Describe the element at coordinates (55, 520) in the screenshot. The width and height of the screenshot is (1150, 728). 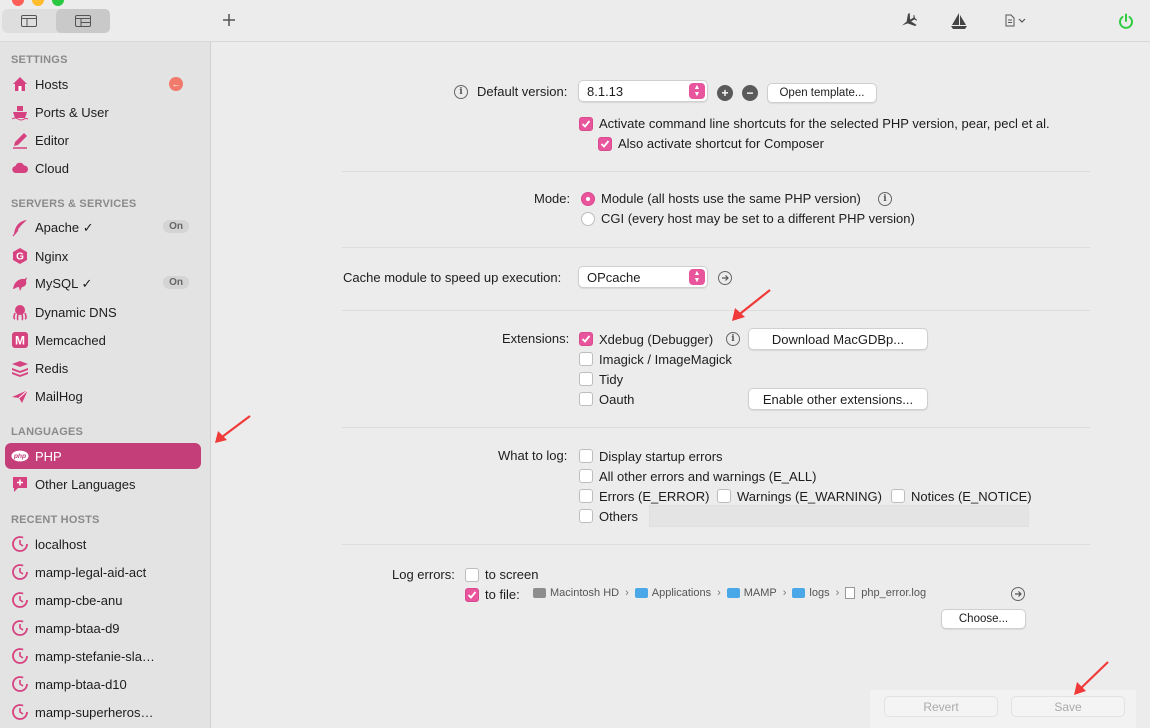
I see `section-title-recent-hosts: RECENT HOSTS` at that location.